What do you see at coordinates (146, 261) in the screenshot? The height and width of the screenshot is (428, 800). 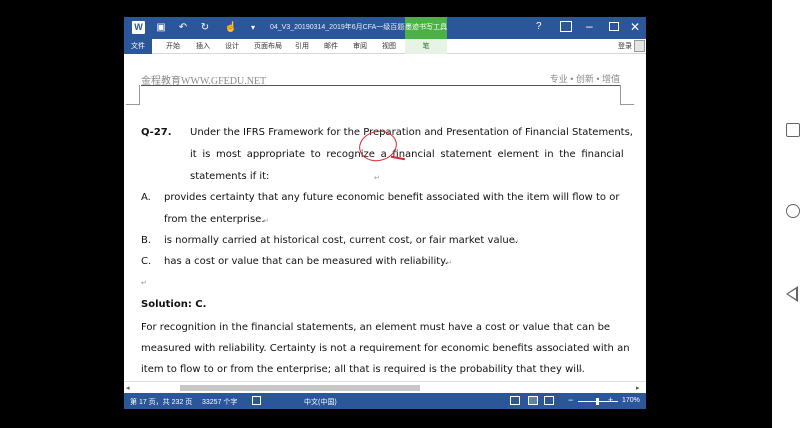 I see `option-c-letter: C.` at bounding box center [146, 261].